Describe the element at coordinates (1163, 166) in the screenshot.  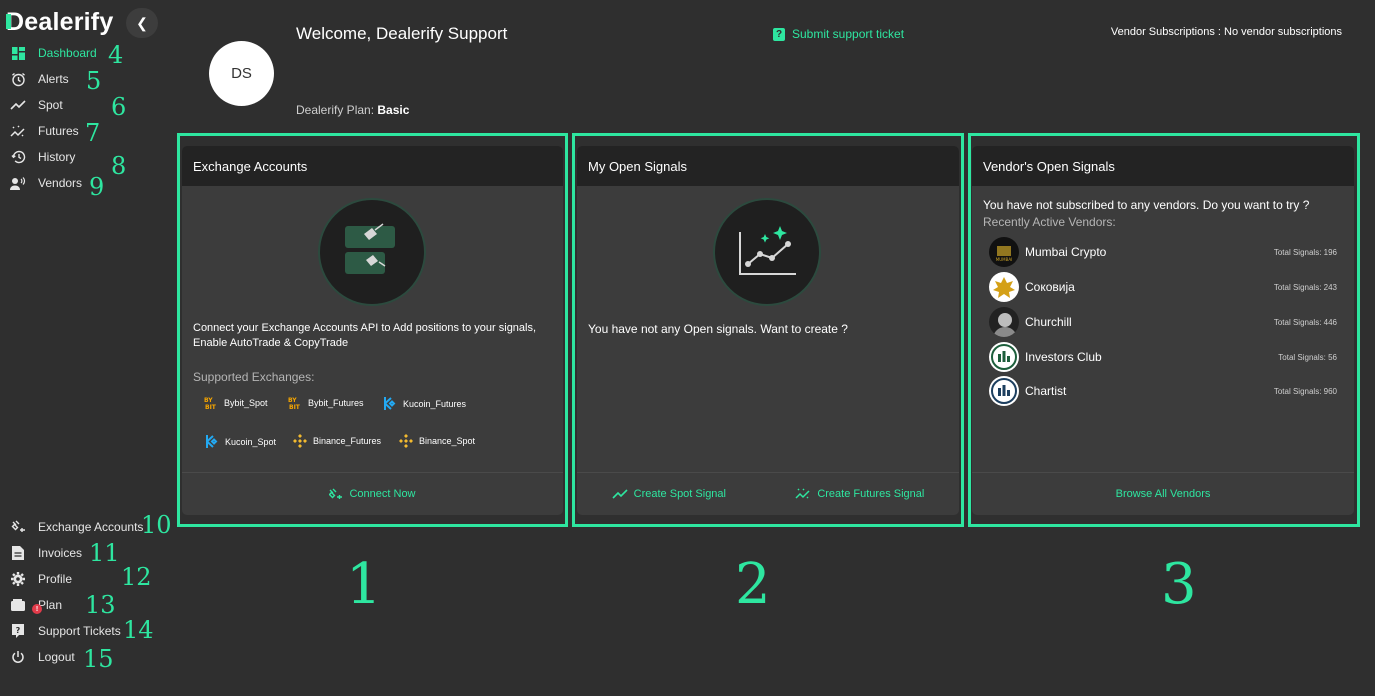
I see `card-title: Vendor's Open Signals` at that location.